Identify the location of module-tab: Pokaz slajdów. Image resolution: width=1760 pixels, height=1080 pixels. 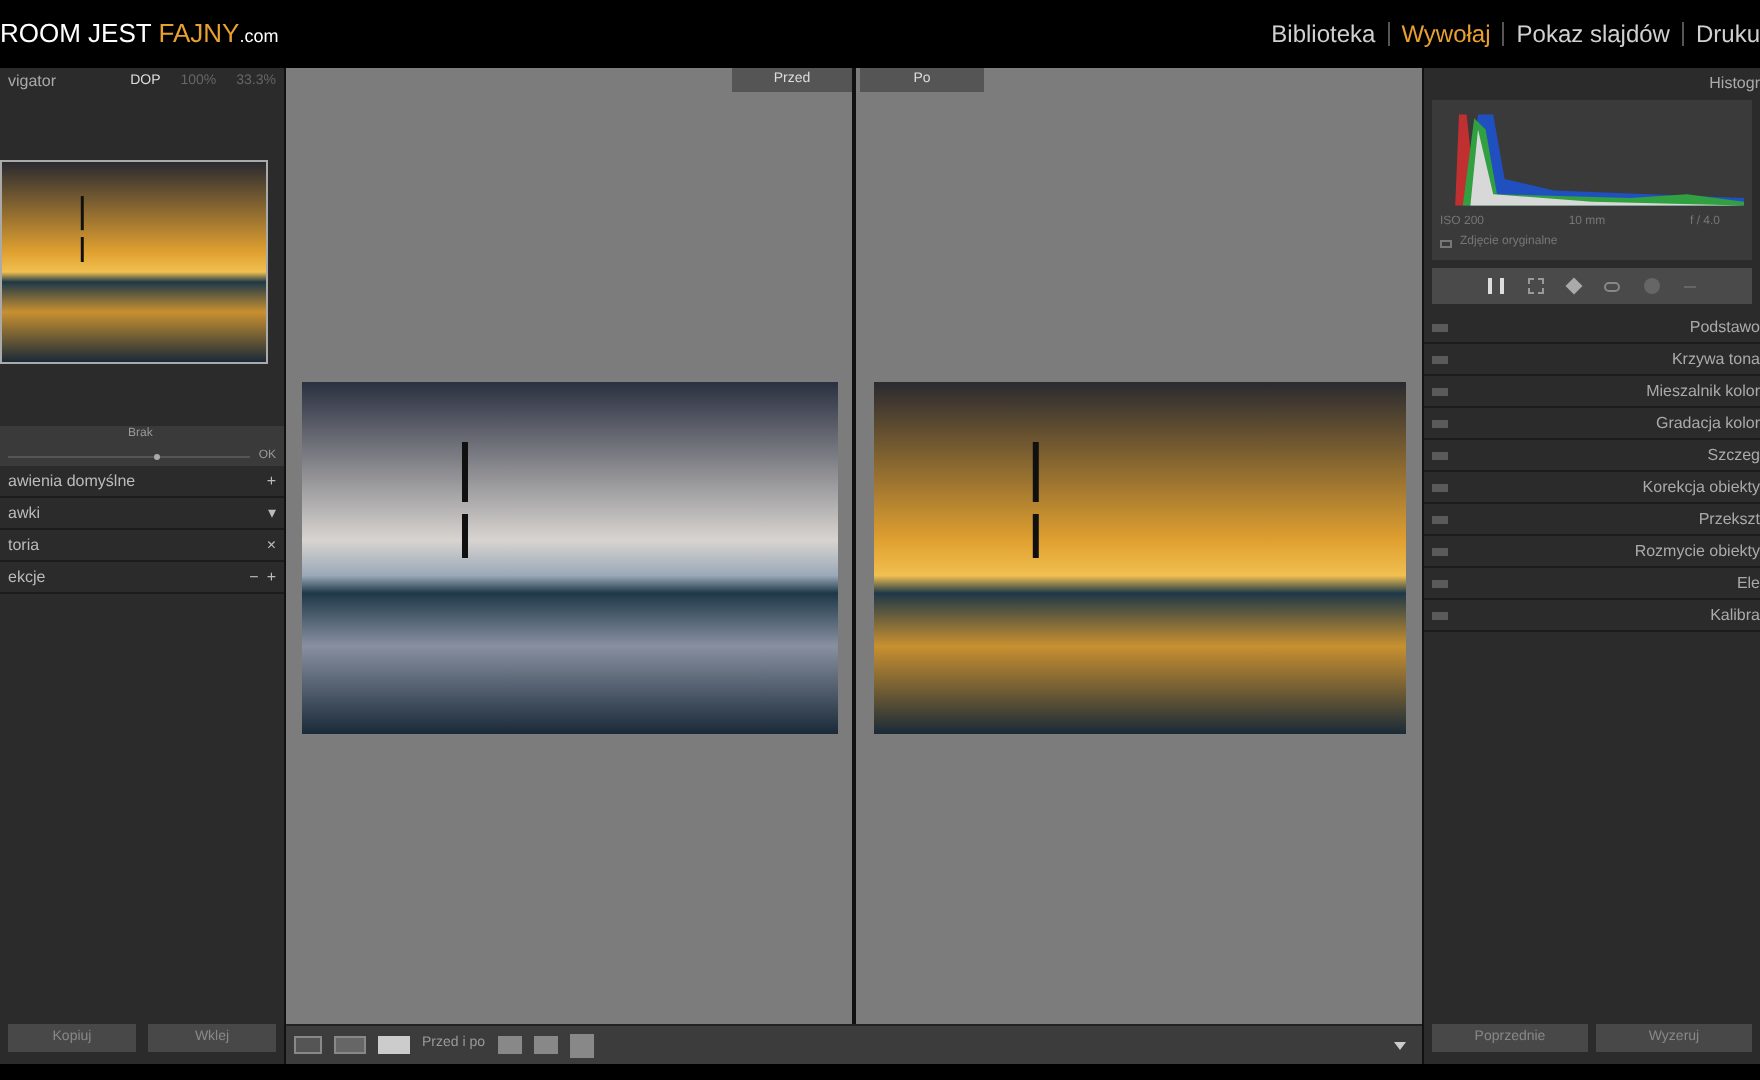
(1593, 34).